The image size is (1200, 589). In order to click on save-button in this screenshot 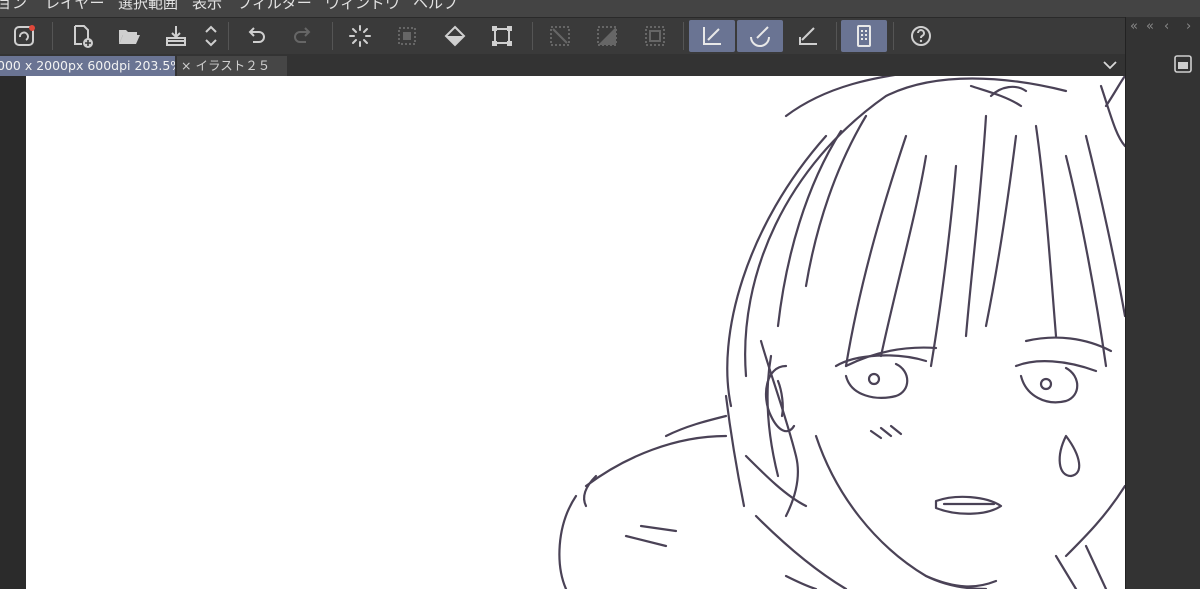, I will do `click(176, 36)`.